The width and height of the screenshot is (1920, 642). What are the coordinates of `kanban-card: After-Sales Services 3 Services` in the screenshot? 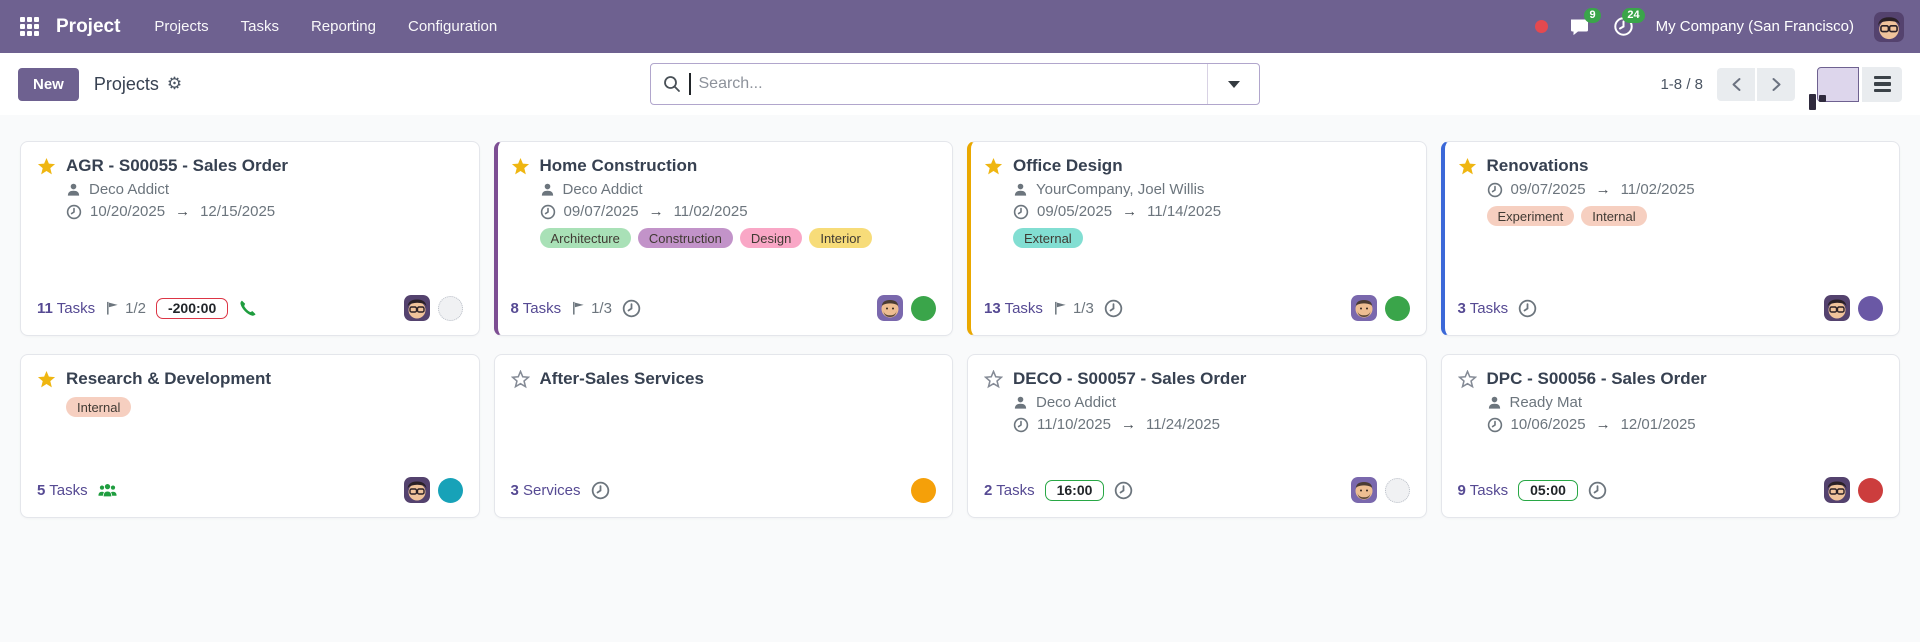 It's located at (723, 436).